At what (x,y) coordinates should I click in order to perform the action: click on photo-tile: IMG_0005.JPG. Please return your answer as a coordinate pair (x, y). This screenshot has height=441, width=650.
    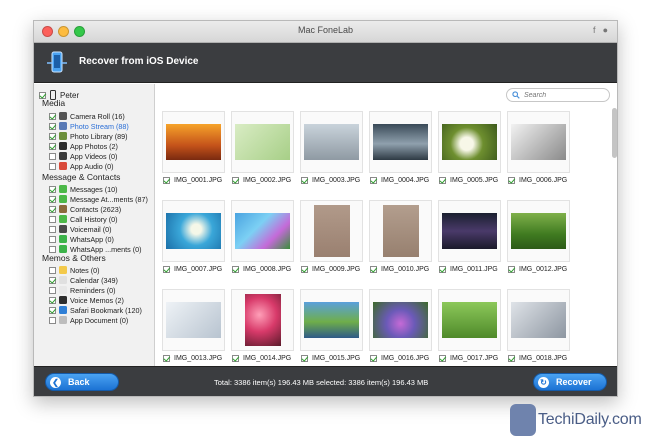
    Looking at the image, I should click on (469, 151).